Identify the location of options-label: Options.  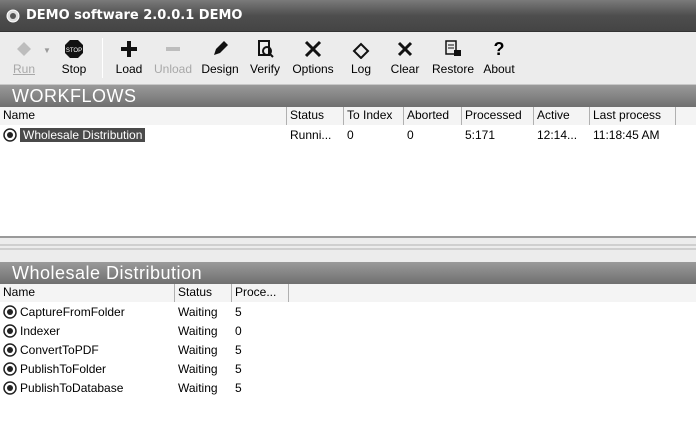
(313, 69).